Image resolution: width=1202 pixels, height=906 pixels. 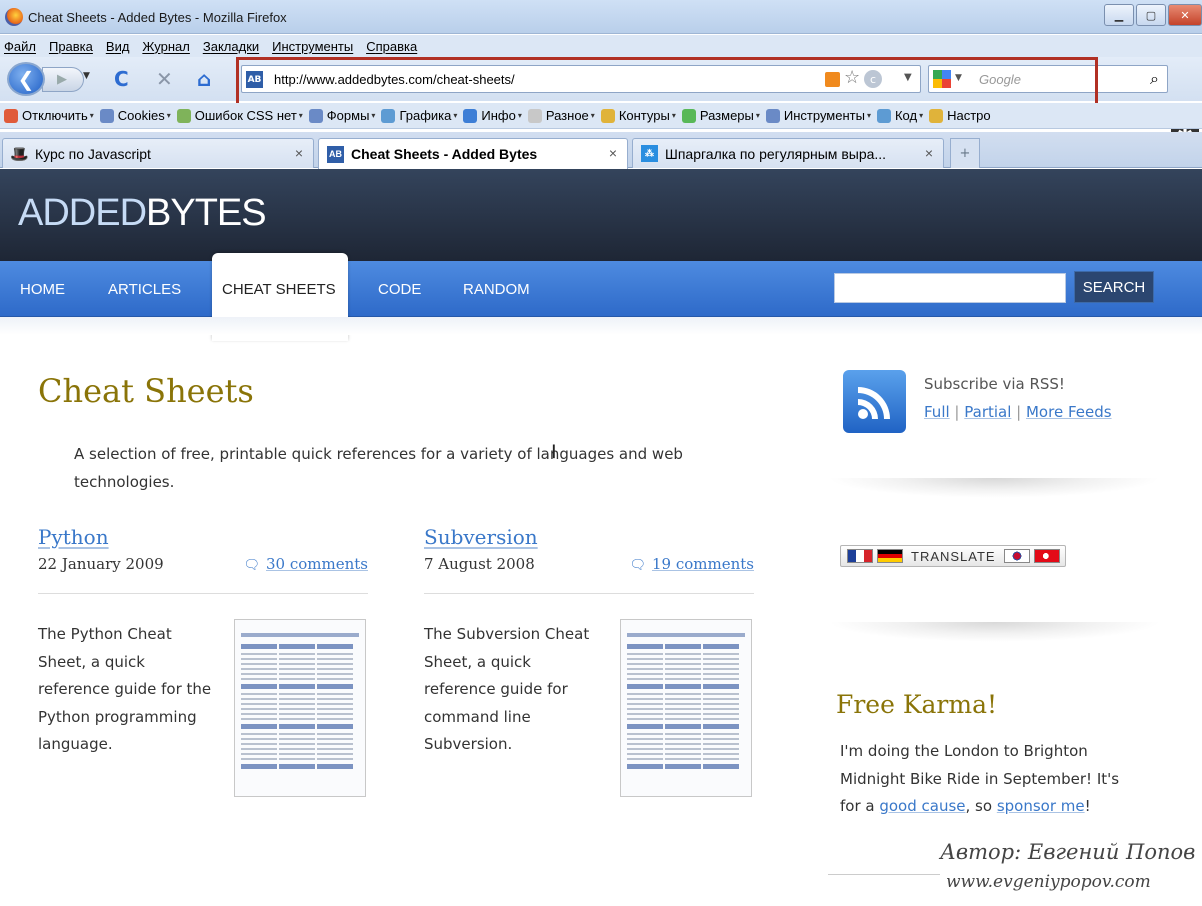 I want to click on python-cheatsheet-thumbnail, so click(x=300, y=708).